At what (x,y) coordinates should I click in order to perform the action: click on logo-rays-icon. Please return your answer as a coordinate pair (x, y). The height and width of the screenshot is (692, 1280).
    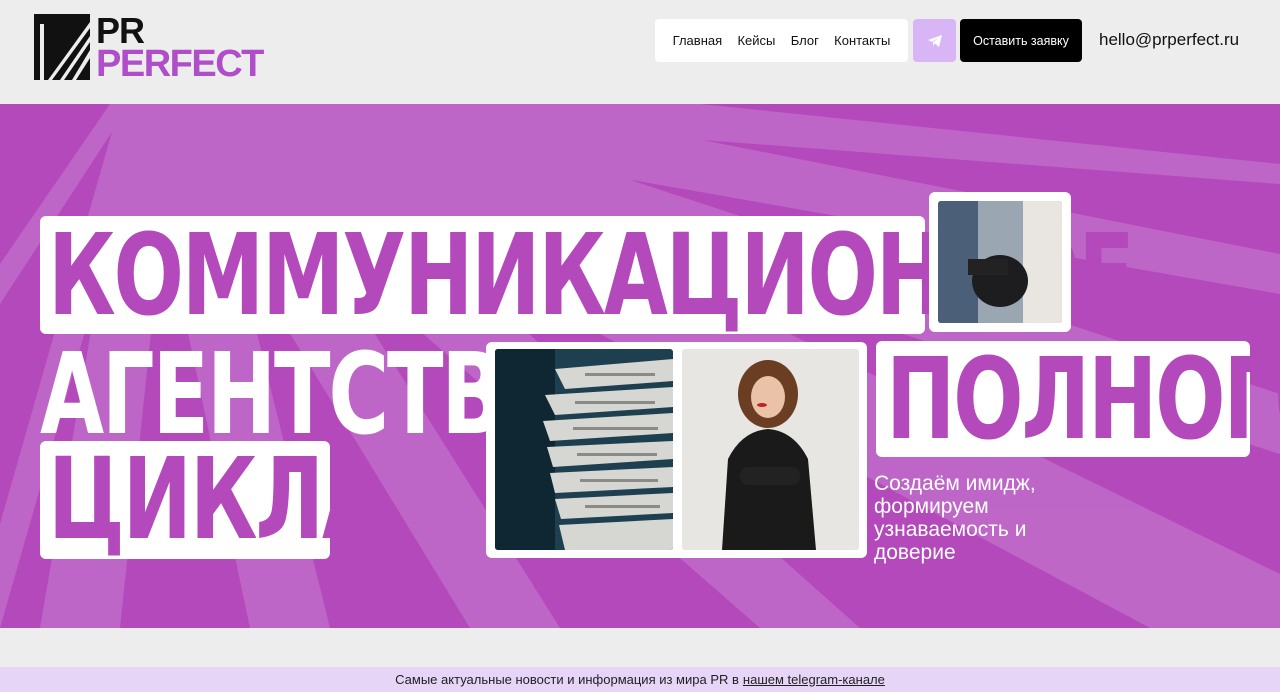
    Looking at the image, I should click on (62, 47).